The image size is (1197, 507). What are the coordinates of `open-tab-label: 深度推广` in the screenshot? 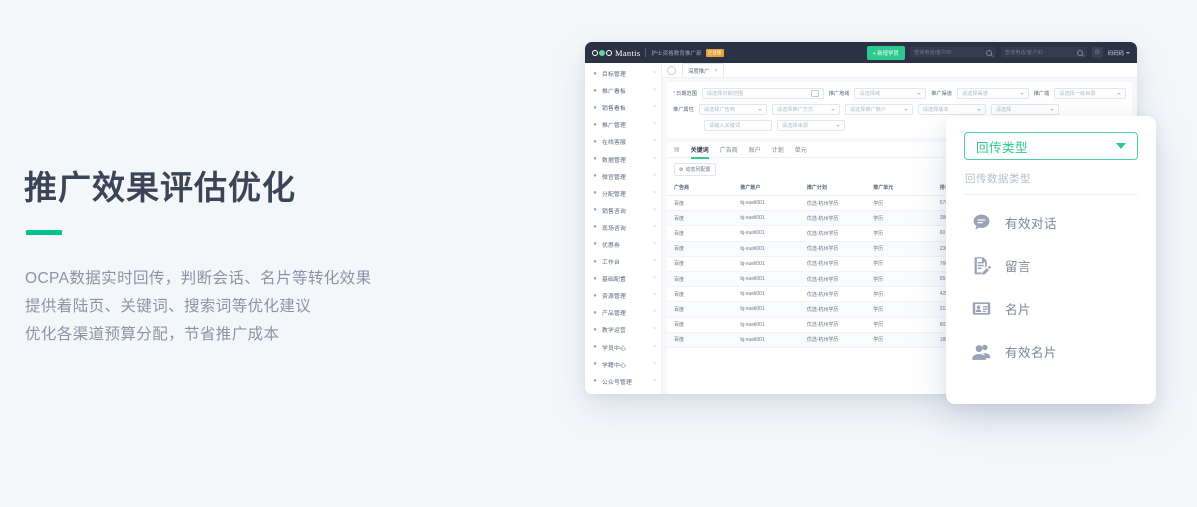 It's located at (699, 71).